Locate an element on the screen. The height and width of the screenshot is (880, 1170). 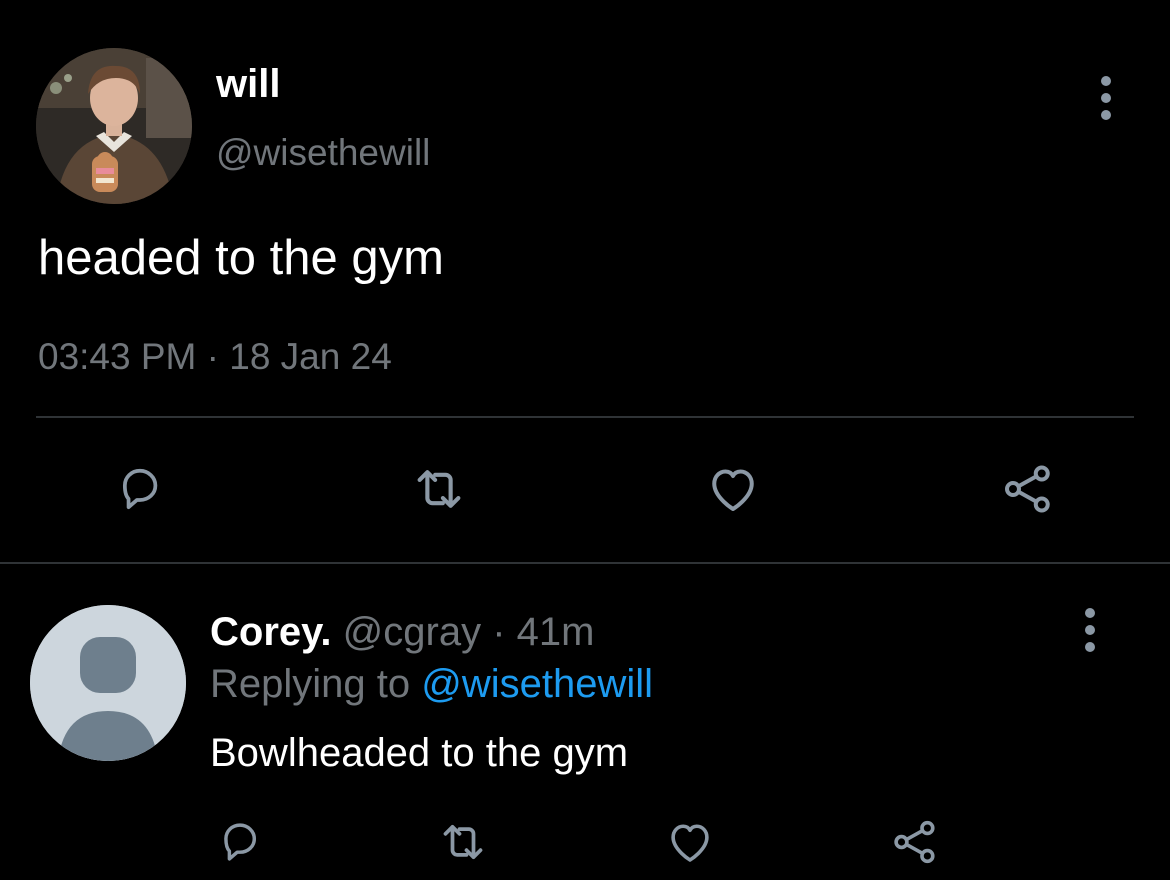
author-avatar is located at coordinates (114, 126).